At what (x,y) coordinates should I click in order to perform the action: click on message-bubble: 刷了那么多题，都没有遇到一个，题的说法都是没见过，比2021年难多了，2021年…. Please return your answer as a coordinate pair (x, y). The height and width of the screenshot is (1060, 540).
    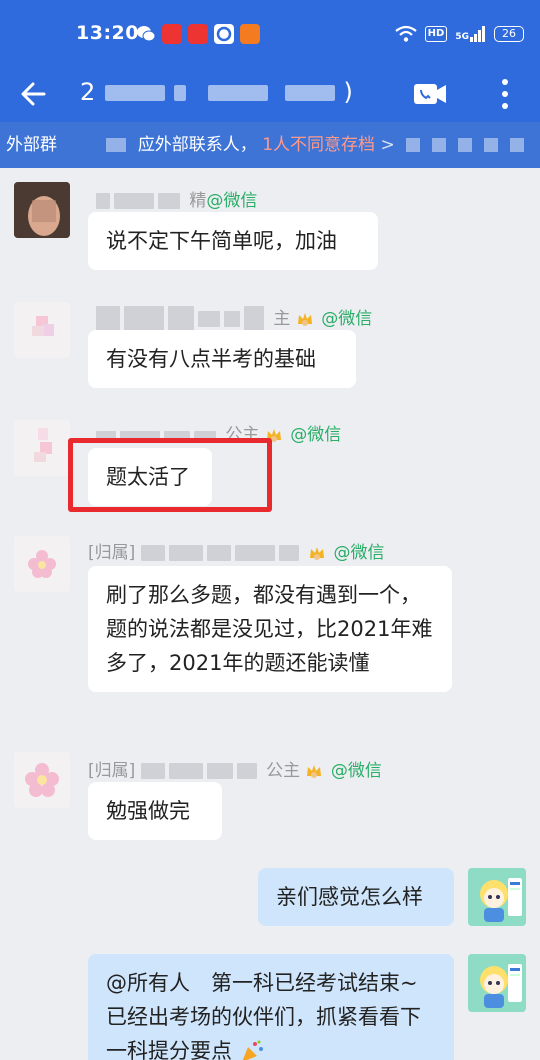
    Looking at the image, I should click on (270, 629).